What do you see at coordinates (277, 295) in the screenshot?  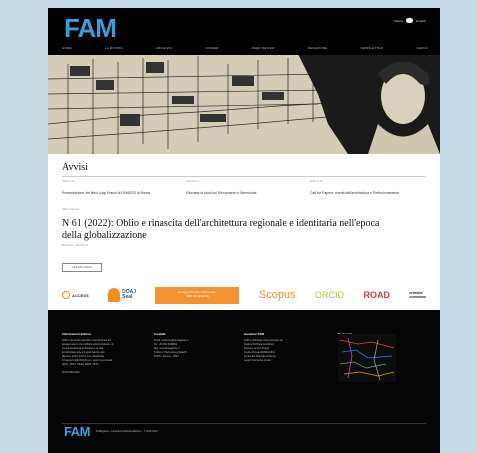 I see `scopus-logo: Scopus` at bounding box center [277, 295].